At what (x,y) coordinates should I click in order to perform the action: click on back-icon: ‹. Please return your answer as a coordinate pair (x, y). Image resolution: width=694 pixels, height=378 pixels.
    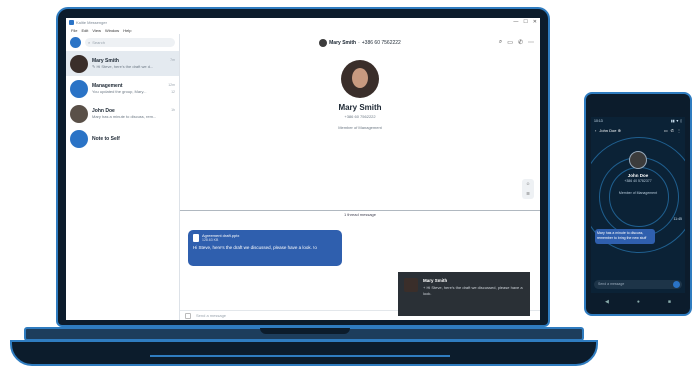
    Looking at the image, I should click on (595, 130).